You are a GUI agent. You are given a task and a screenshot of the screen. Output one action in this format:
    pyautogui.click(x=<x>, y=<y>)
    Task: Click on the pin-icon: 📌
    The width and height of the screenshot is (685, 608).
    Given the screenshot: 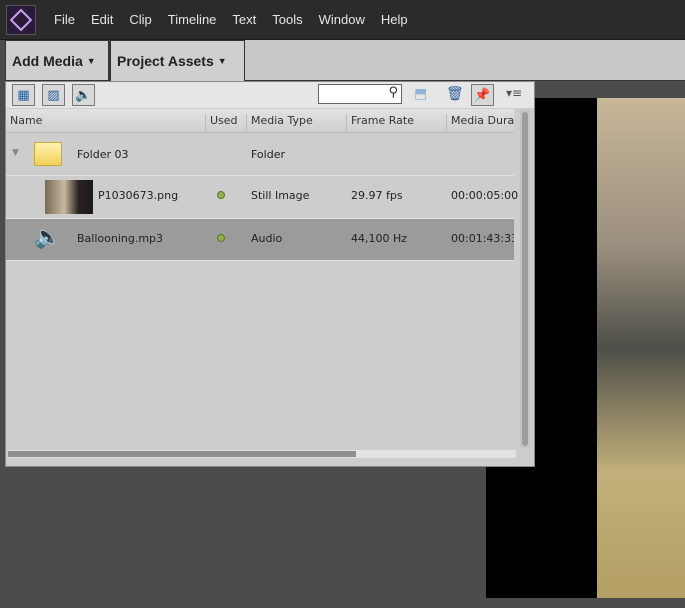 What is the action you would take?
    pyautogui.click(x=482, y=95)
    